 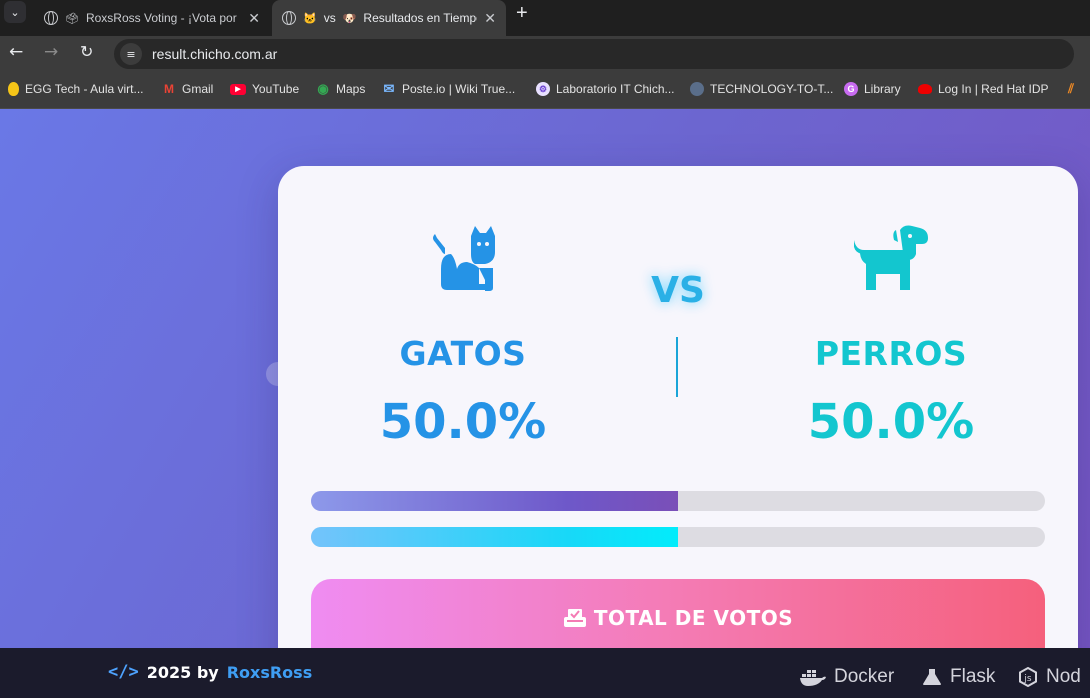 What do you see at coordinates (198, 89) in the screenshot?
I see `bookmark-label: Gmail` at bounding box center [198, 89].